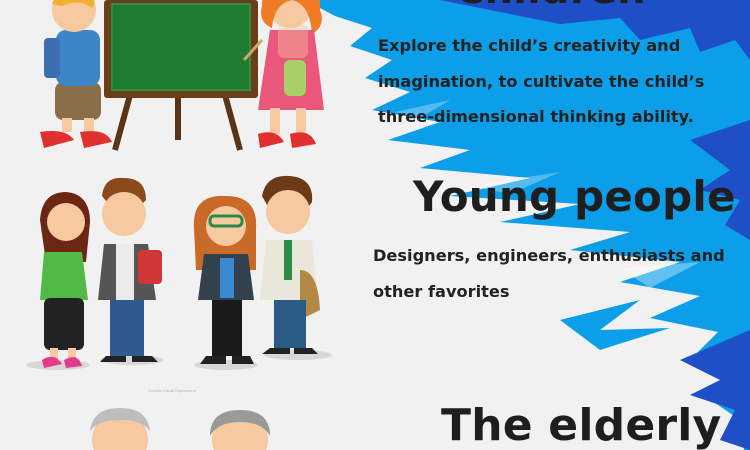  I want to click on young-people-heading: Young people, so click(574, 196).